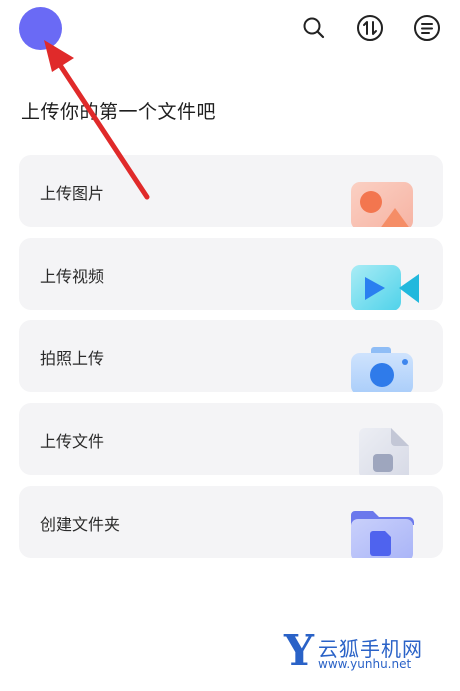 The image size is (460, 691). Describe the element at coordinates (299, 650) in the screenshot. I see `watermark-logo: Y` at that location.